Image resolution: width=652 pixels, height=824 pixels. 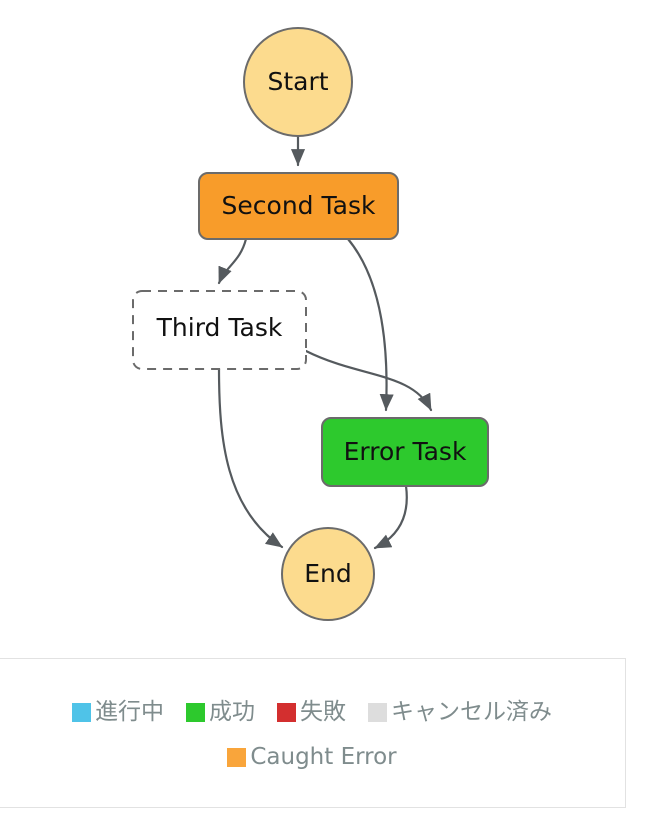 I want to click on legend-item-success: 成功, so click(x=220, y=712).